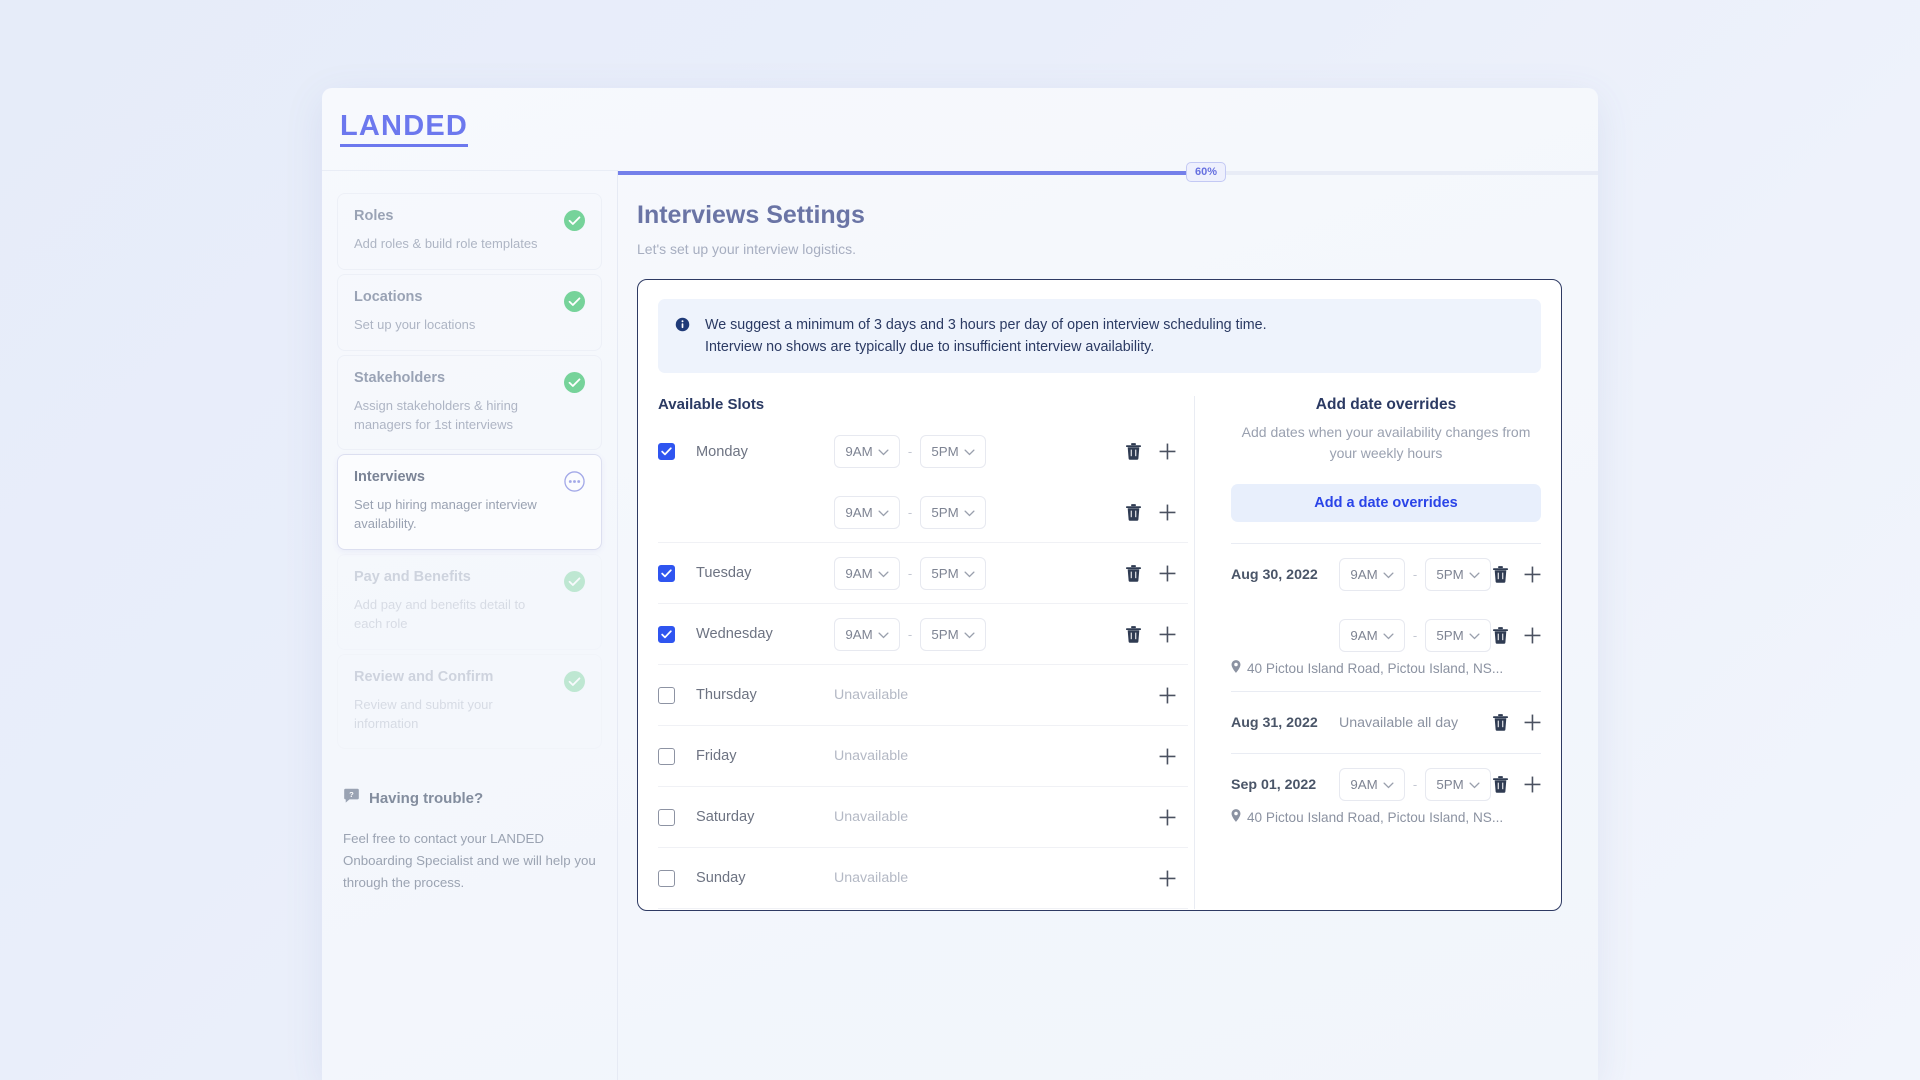 This screenshot has width=1920, height=1080. Describe the element at coordinates (721, 878) in the screenshot. I see `day-label: Sunday` at that location.